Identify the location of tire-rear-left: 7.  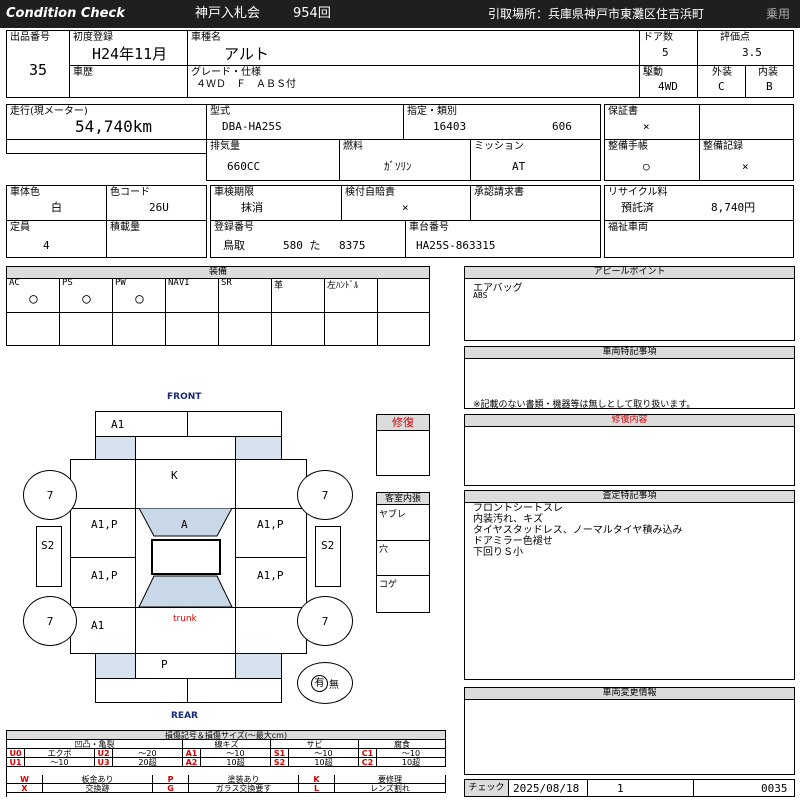
(50, 621).